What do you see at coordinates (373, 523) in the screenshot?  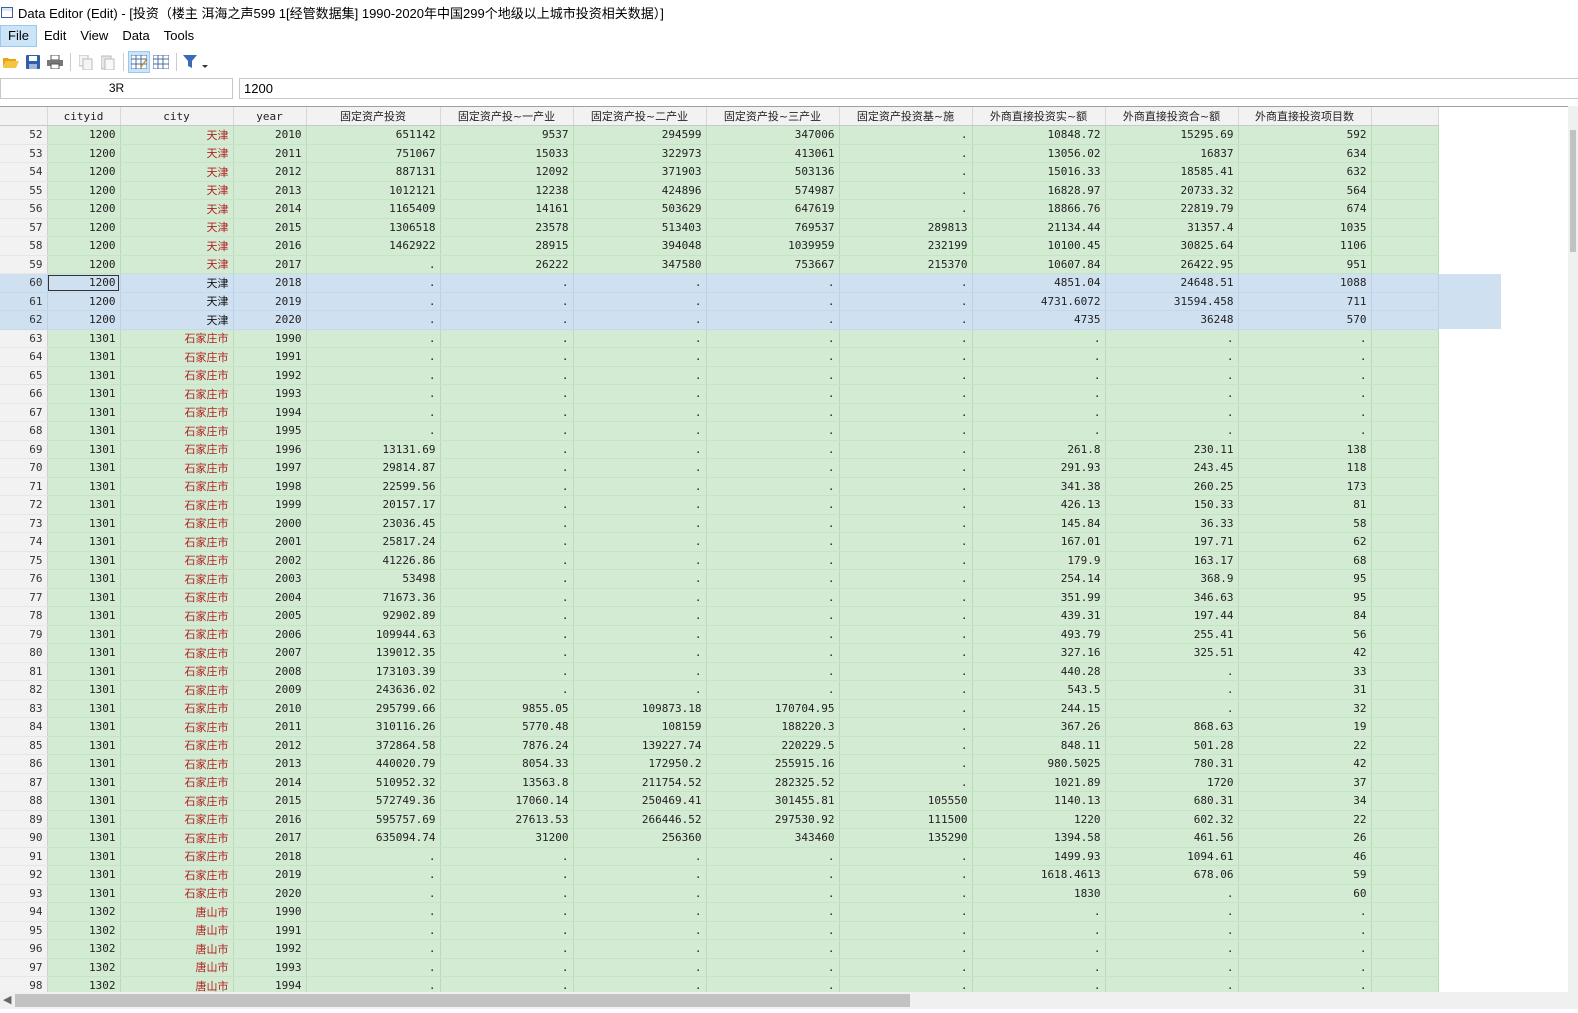 I see `table-cell: 23036.45` at bounding box center [373, 523].